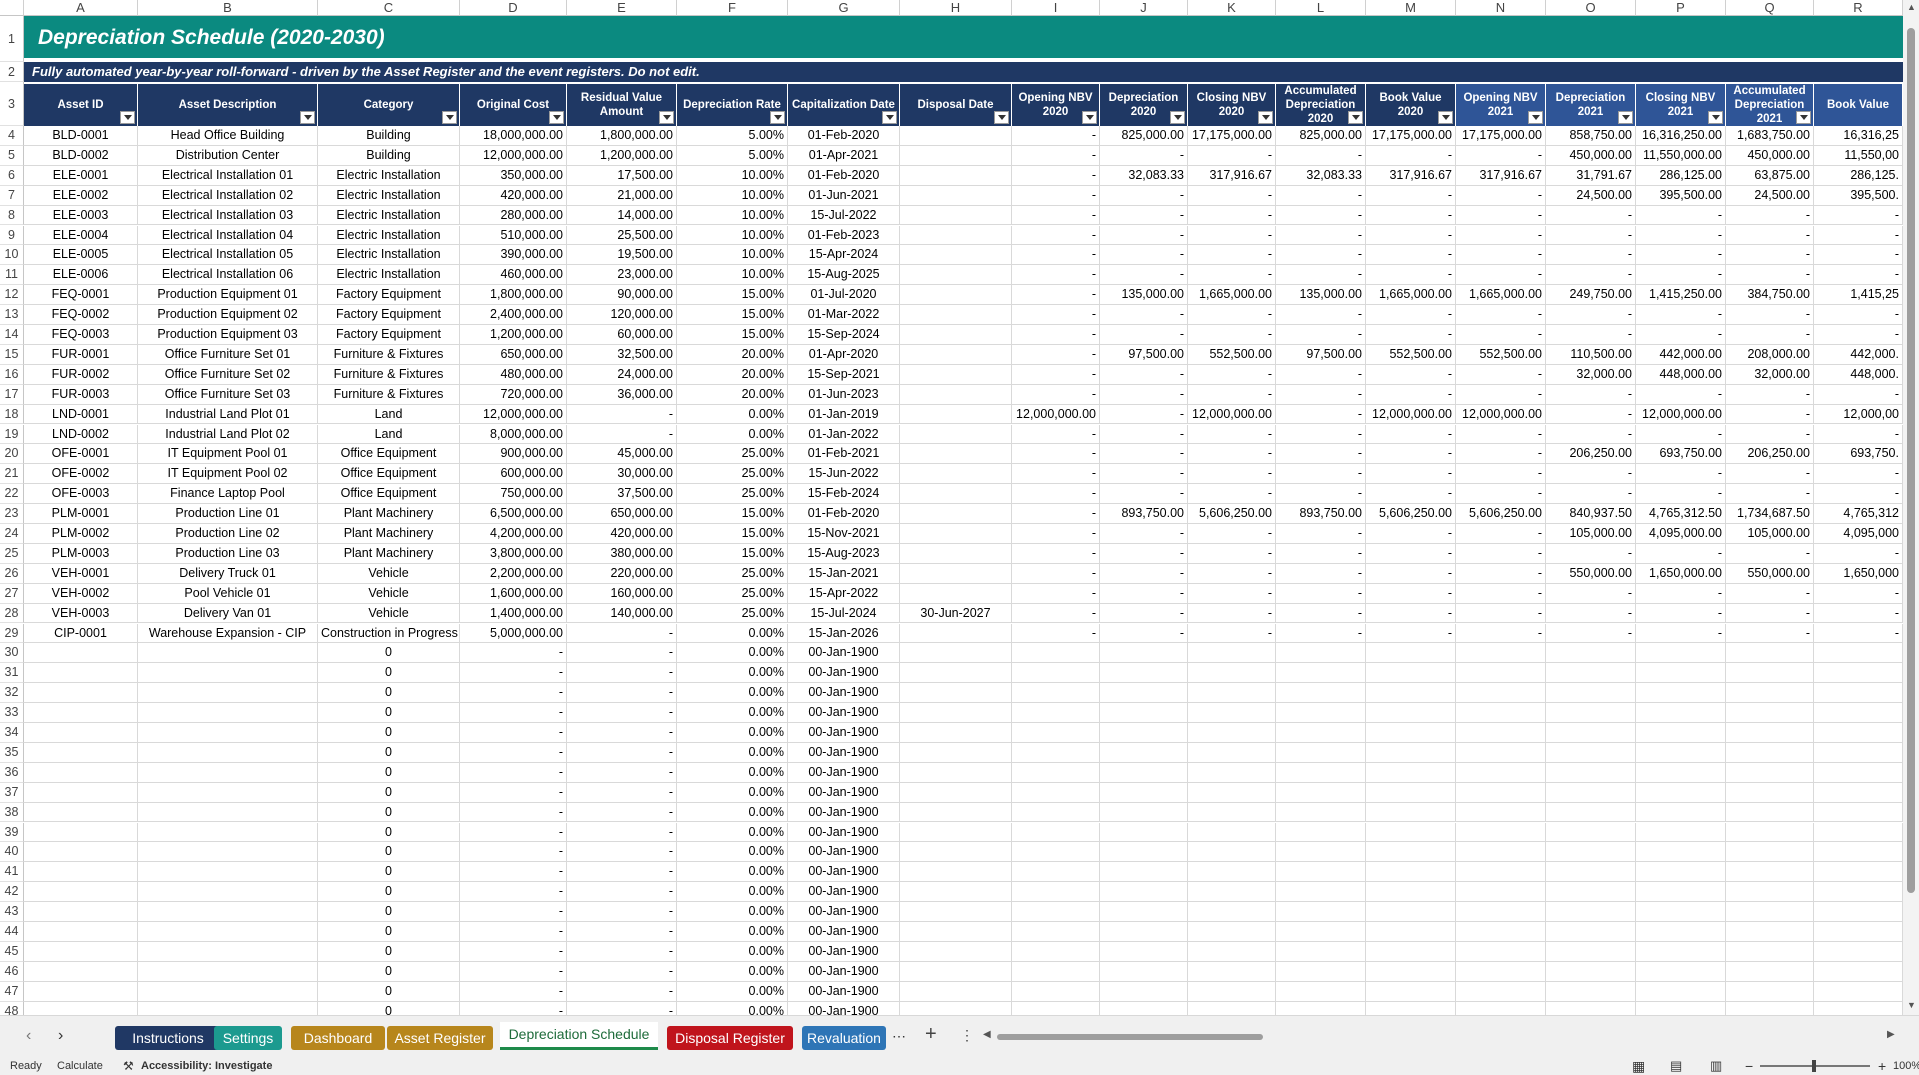 Image resolution: width=1919 pixels, height=1075 pixels. What do you see at coordinates (228, 175) in the screenshot?
I see `table-cell: Electrical Installation 01` at bounding box center [228, 175].